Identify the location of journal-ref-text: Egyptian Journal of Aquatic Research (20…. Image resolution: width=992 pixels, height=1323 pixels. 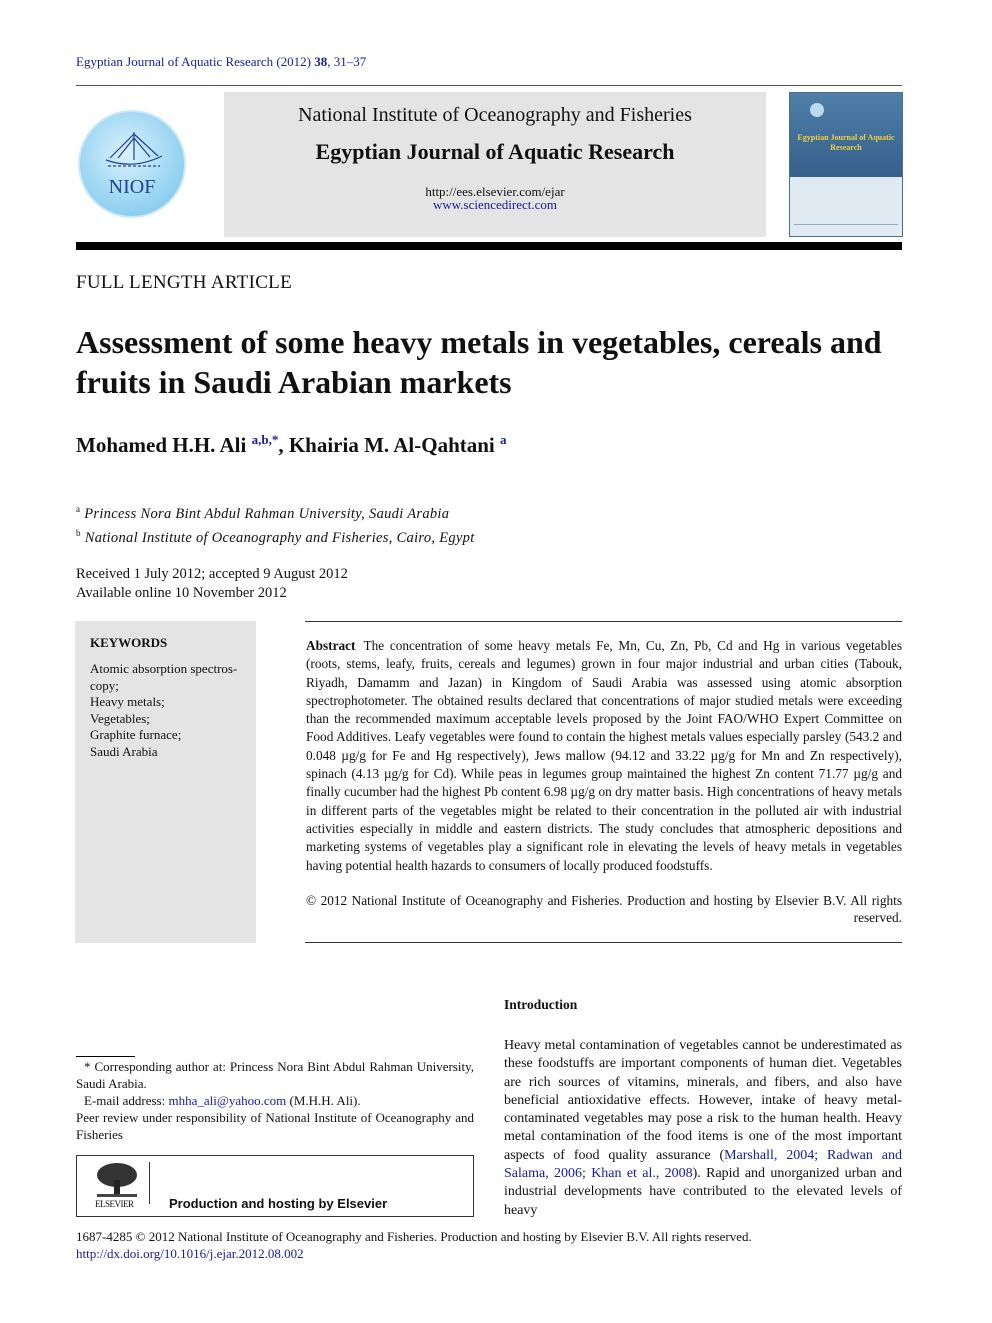
(195, 61).